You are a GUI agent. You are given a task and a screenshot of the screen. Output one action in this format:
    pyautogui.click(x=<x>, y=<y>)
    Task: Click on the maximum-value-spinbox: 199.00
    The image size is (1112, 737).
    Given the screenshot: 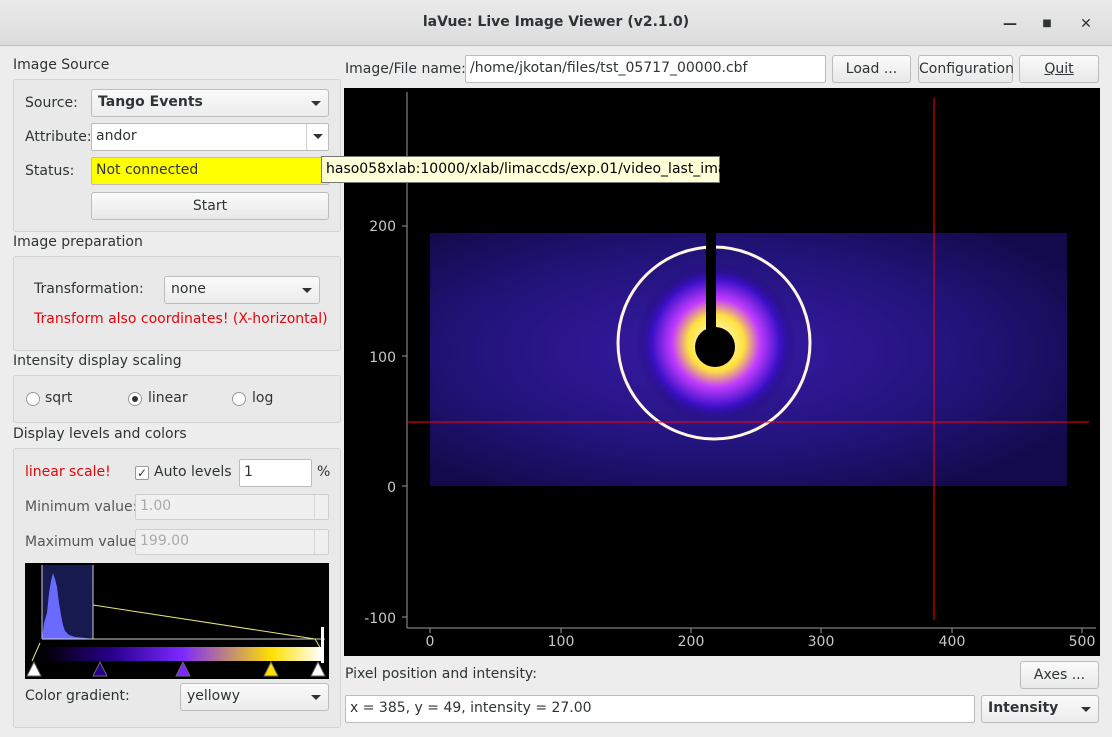 What is the action you would take?
    pyautogui.click(x=232, y=542)
    